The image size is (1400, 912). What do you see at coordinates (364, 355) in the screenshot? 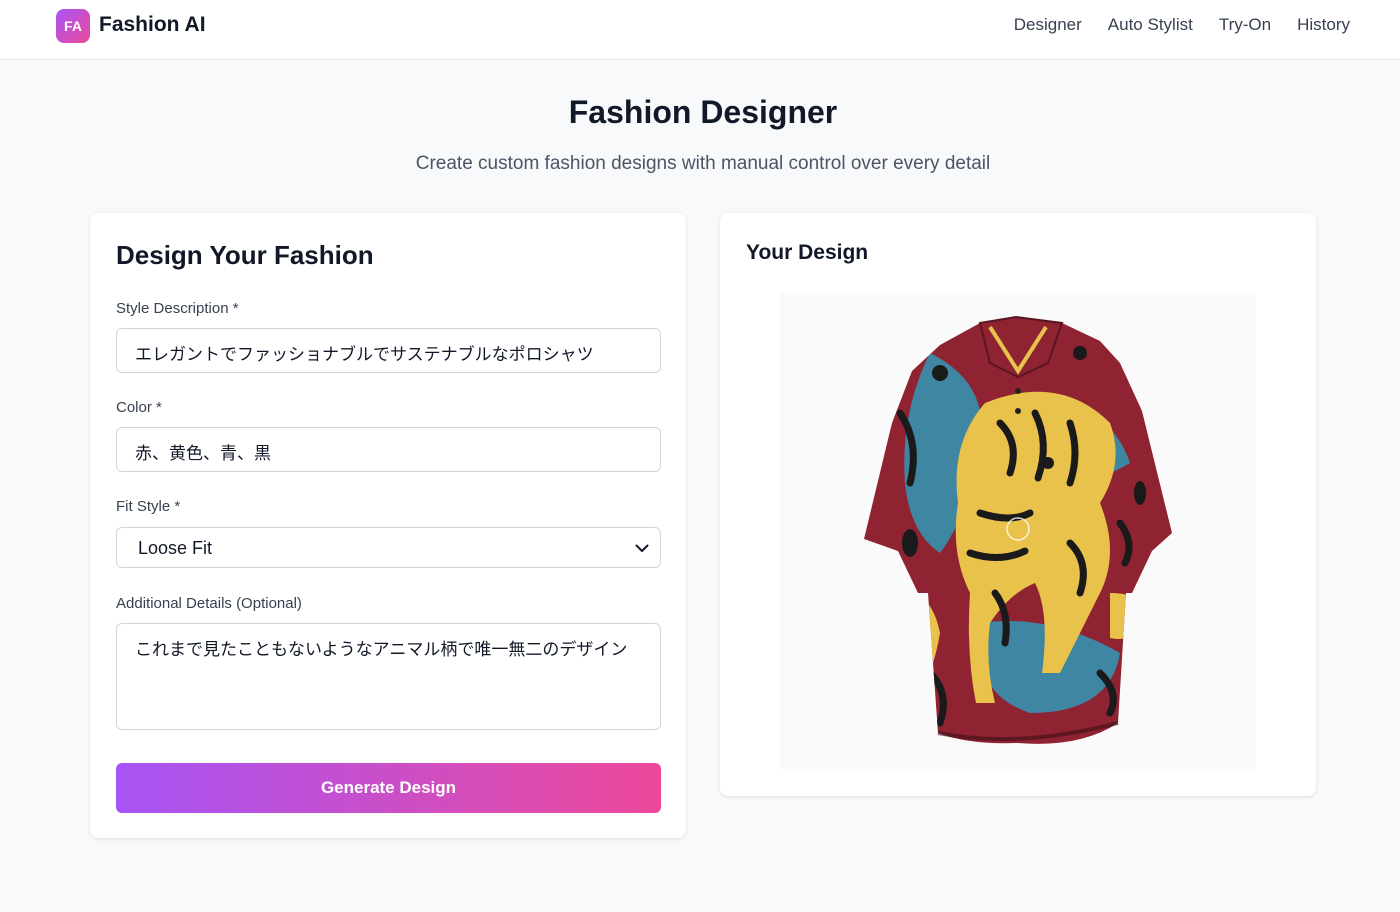
I see `style-description-value: エレガントでファッショナブルでサステナブルなポロシャツ` at bounding box center [364, 355].